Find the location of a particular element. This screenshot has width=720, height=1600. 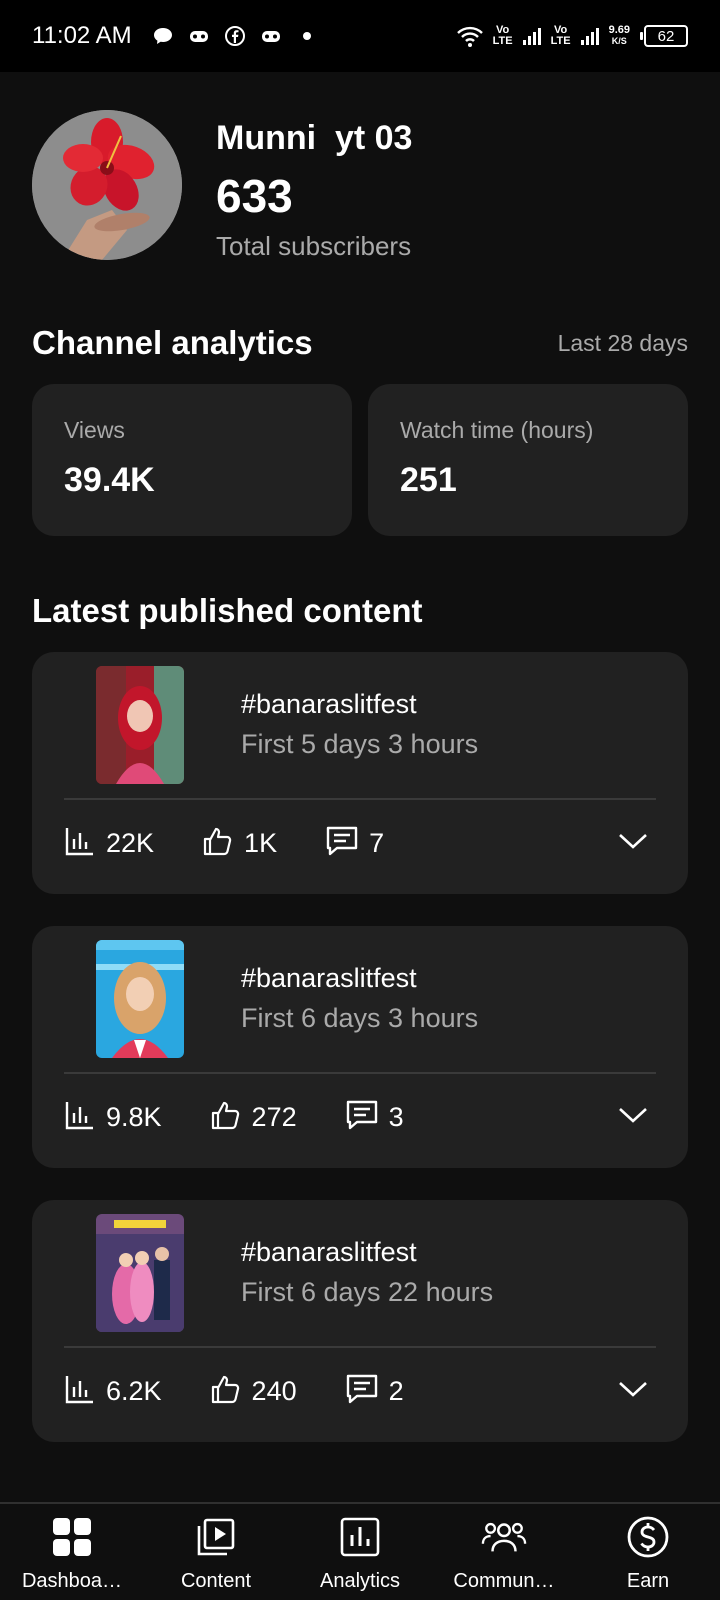

message-icon is located at coordinates (163, 36).